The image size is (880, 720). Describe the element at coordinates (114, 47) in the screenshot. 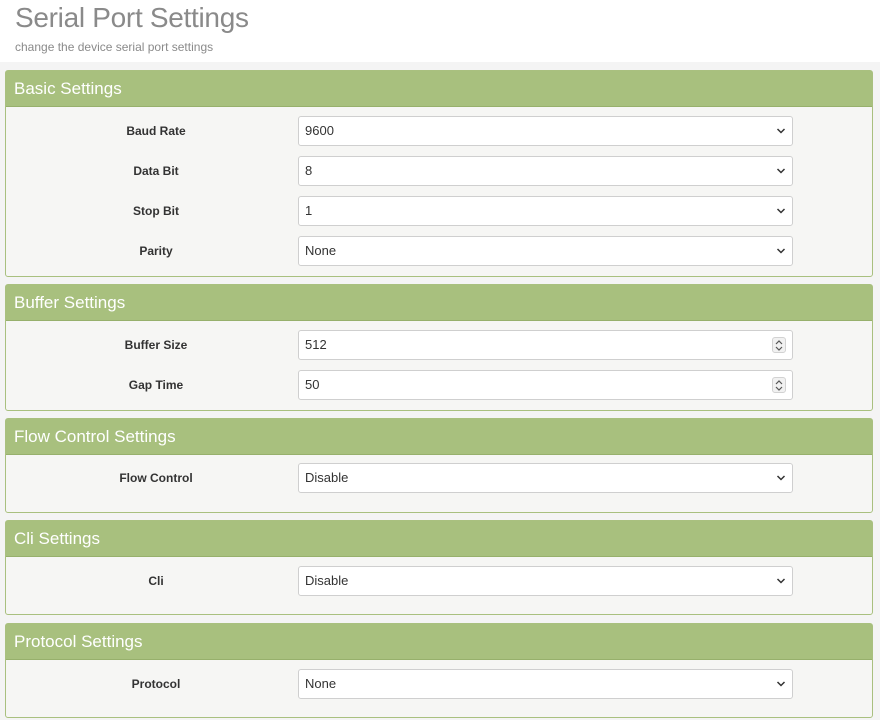

I see `page-subtitle: change the device serial port settings` at that location.